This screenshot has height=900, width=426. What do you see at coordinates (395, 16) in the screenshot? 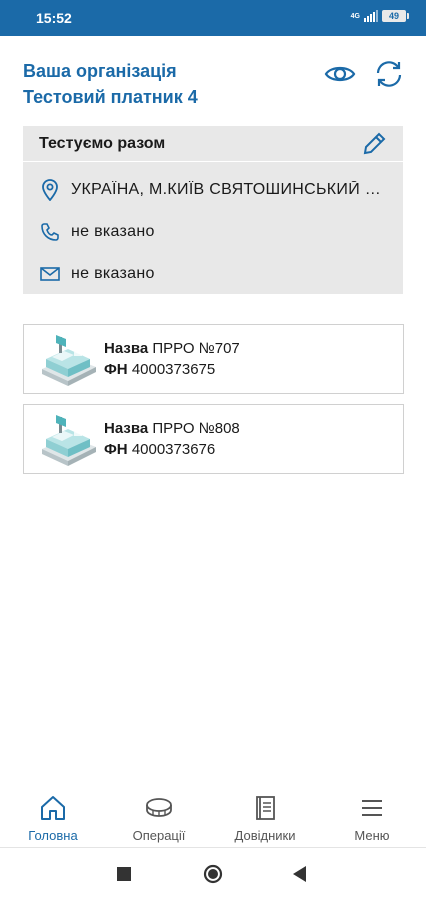
I see `battery-icon: 49` at bounding box center [395, 16].